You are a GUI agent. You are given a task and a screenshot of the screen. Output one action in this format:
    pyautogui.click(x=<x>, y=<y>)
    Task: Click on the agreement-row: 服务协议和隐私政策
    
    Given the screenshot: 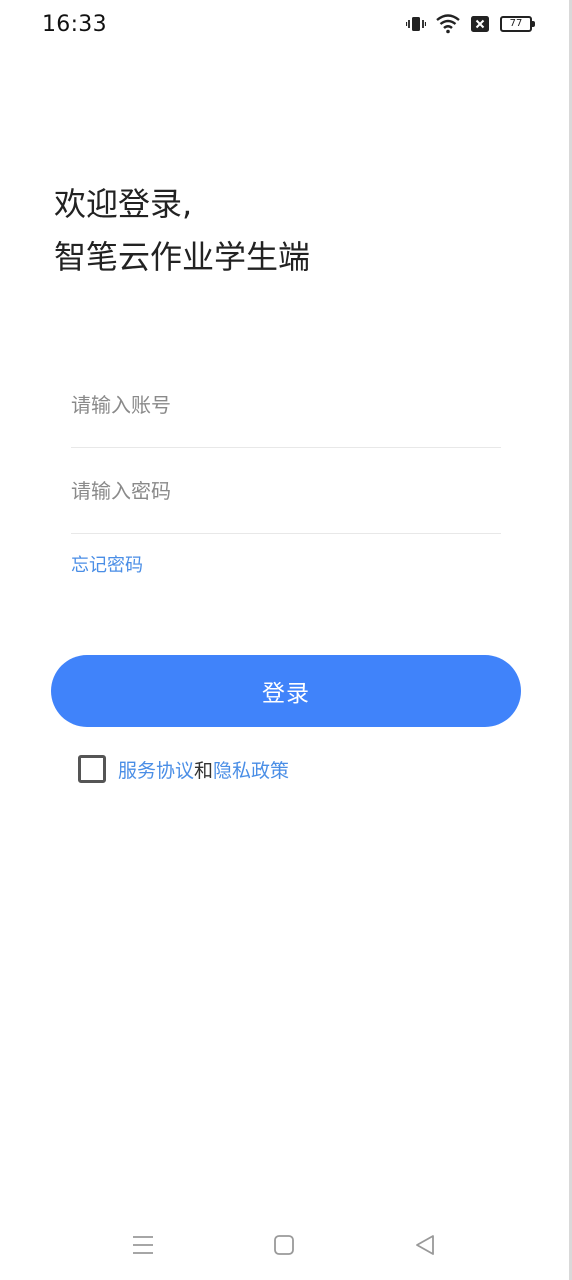 What is the action you would take?
    pyautogui.click(x=183, y=769)
    